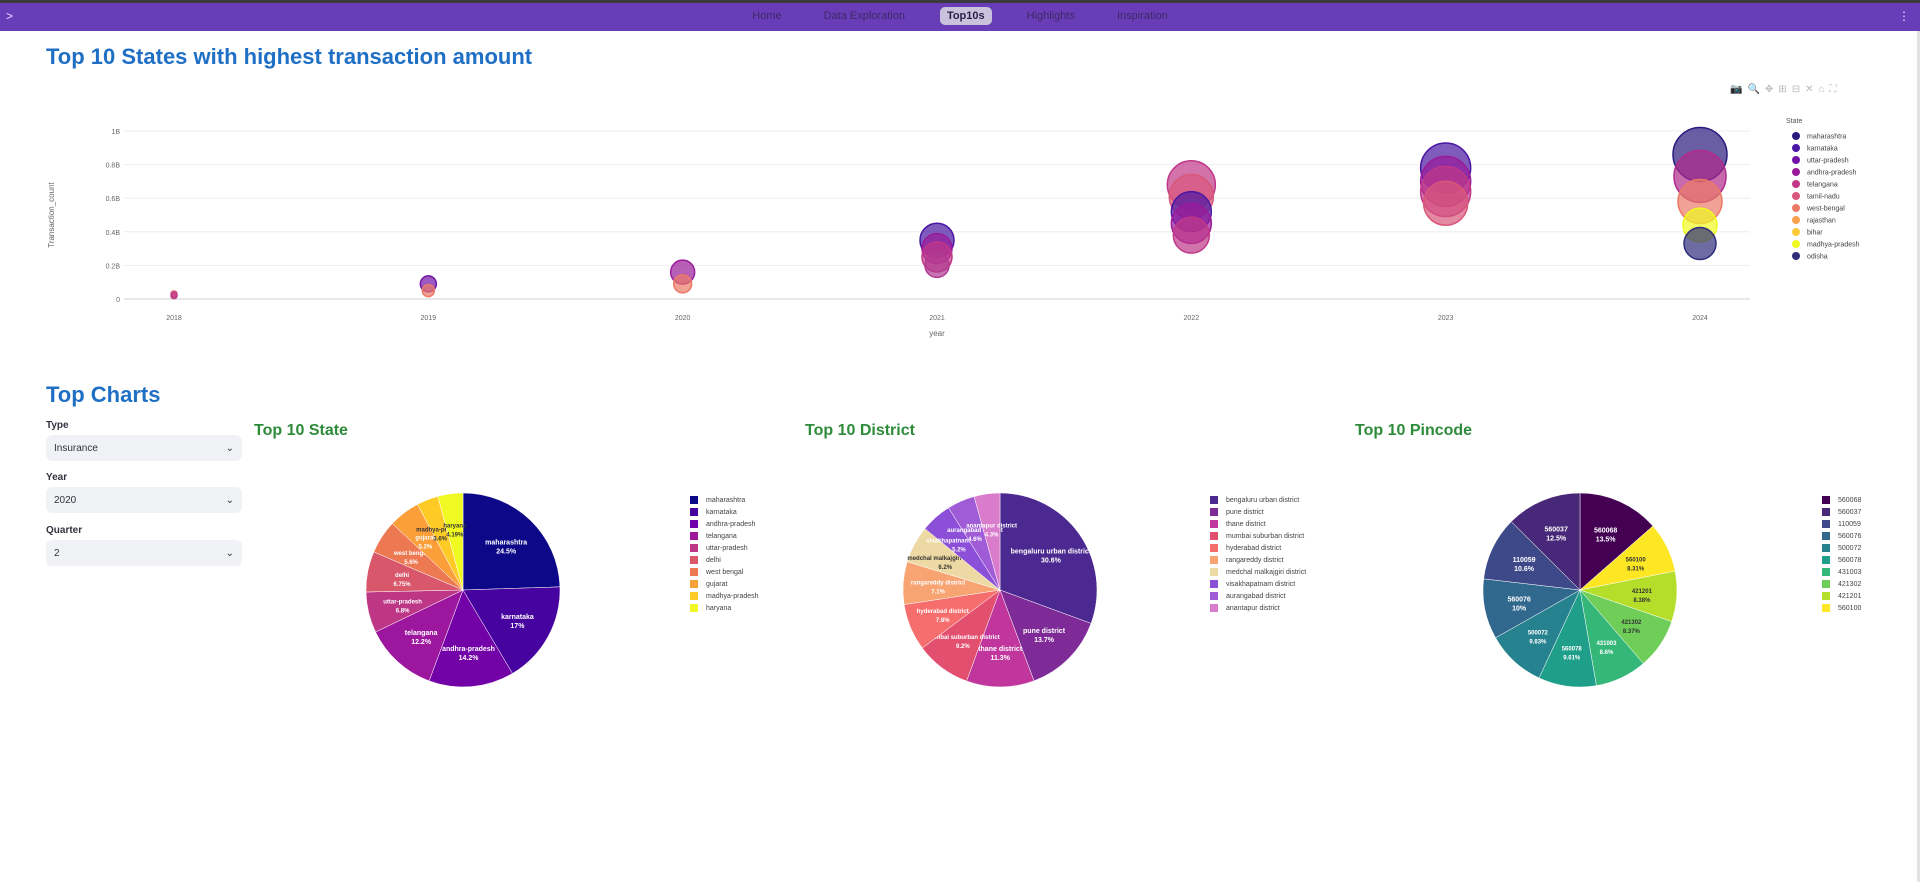 Image resolution: width=1920 pixels, height=882 pixels. I want to click on legend-item: haryana, so click(724, 608).